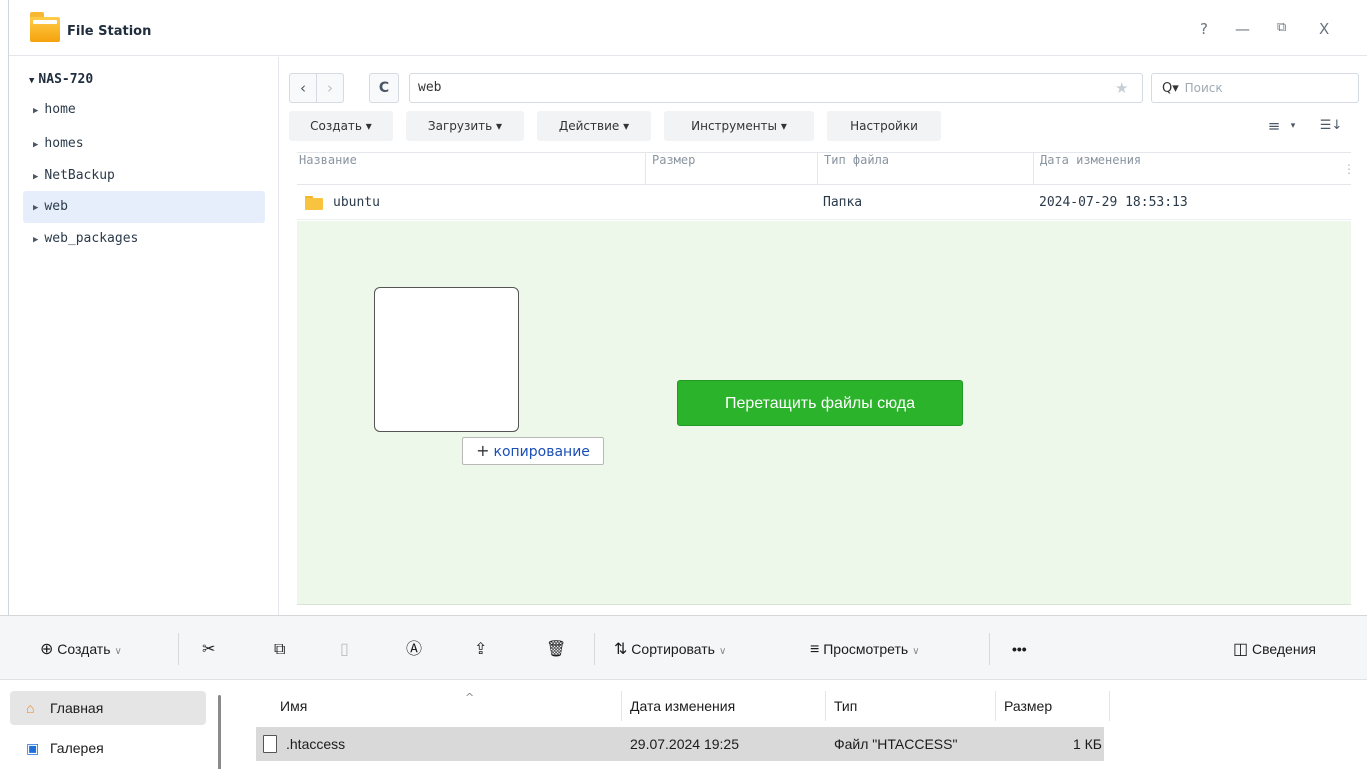 Image resolution: width=1367 pixels, height=769 pixels. I want to click on folder-icon, so click(314, 203).